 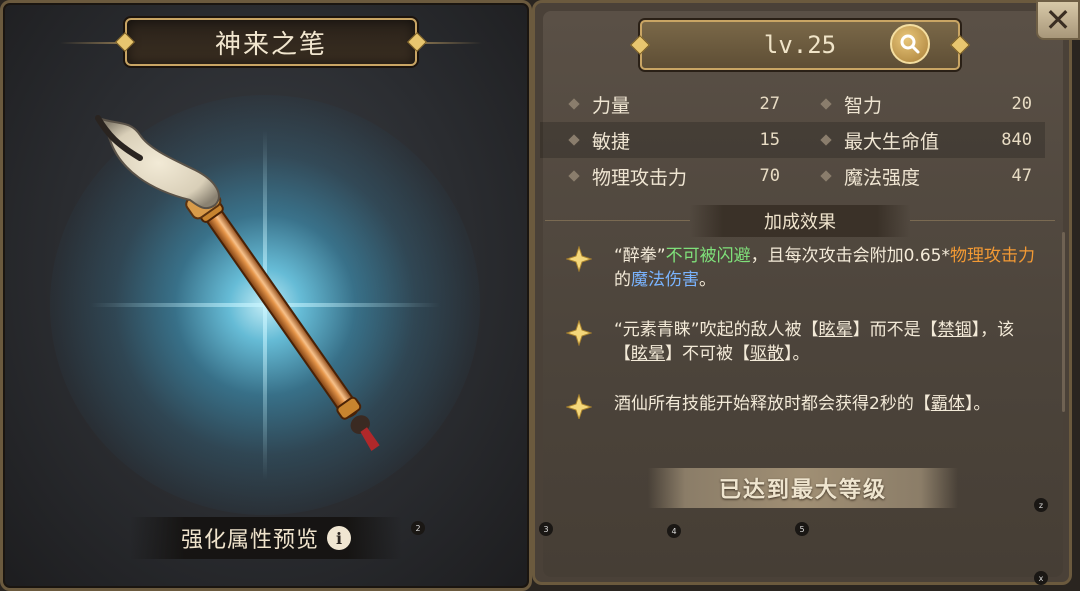 I want to click on stat-value: 15, so click(x=769, y=140).